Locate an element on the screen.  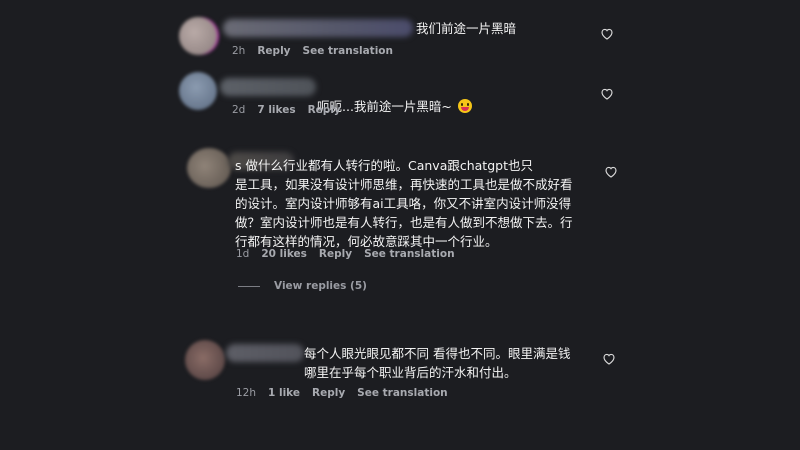
likes-count: 1 like is located at coordinates (284, 393).